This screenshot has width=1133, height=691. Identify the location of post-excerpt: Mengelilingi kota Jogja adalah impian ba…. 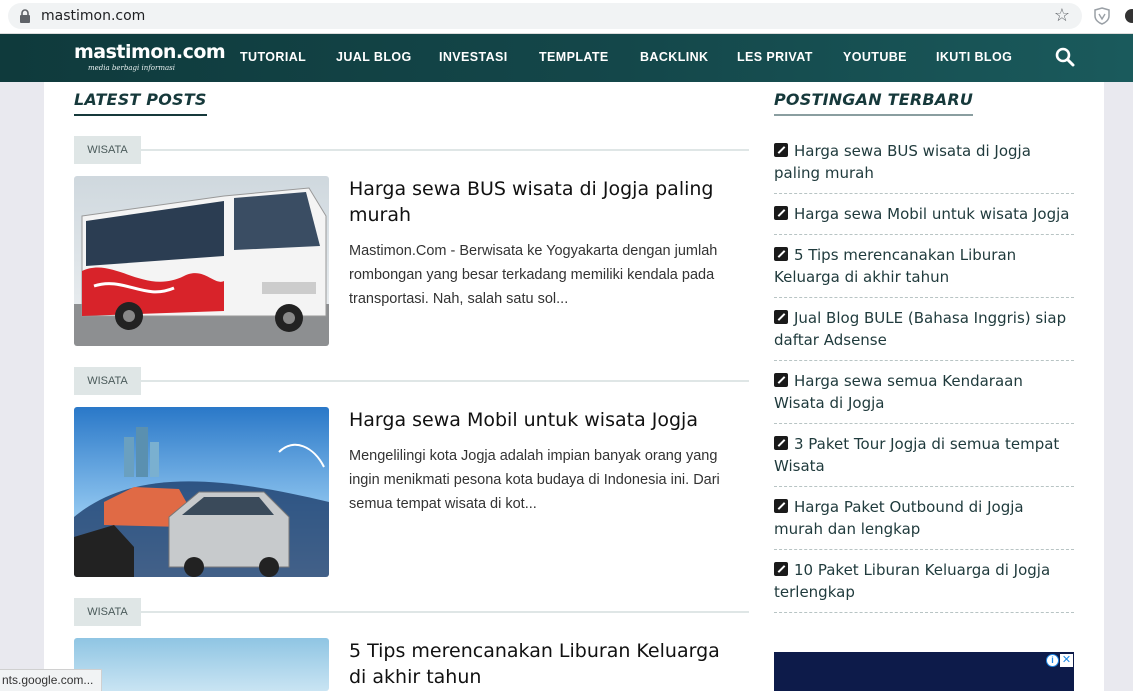
(534, 480).